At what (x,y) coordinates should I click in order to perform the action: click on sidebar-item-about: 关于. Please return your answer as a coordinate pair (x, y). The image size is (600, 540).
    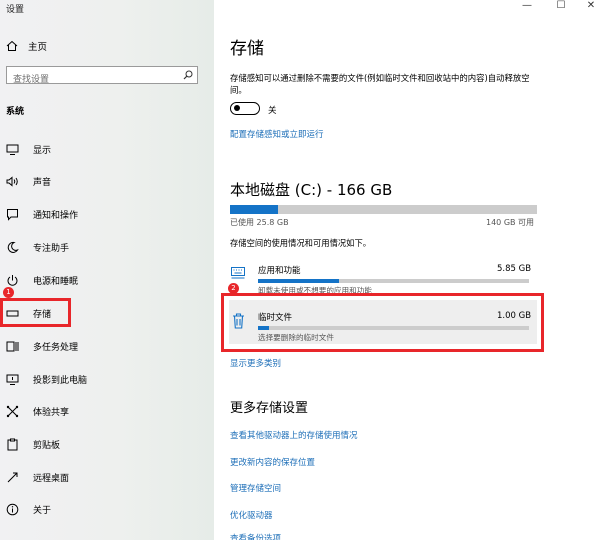
    Looking at the image, I should click on (101, 509).